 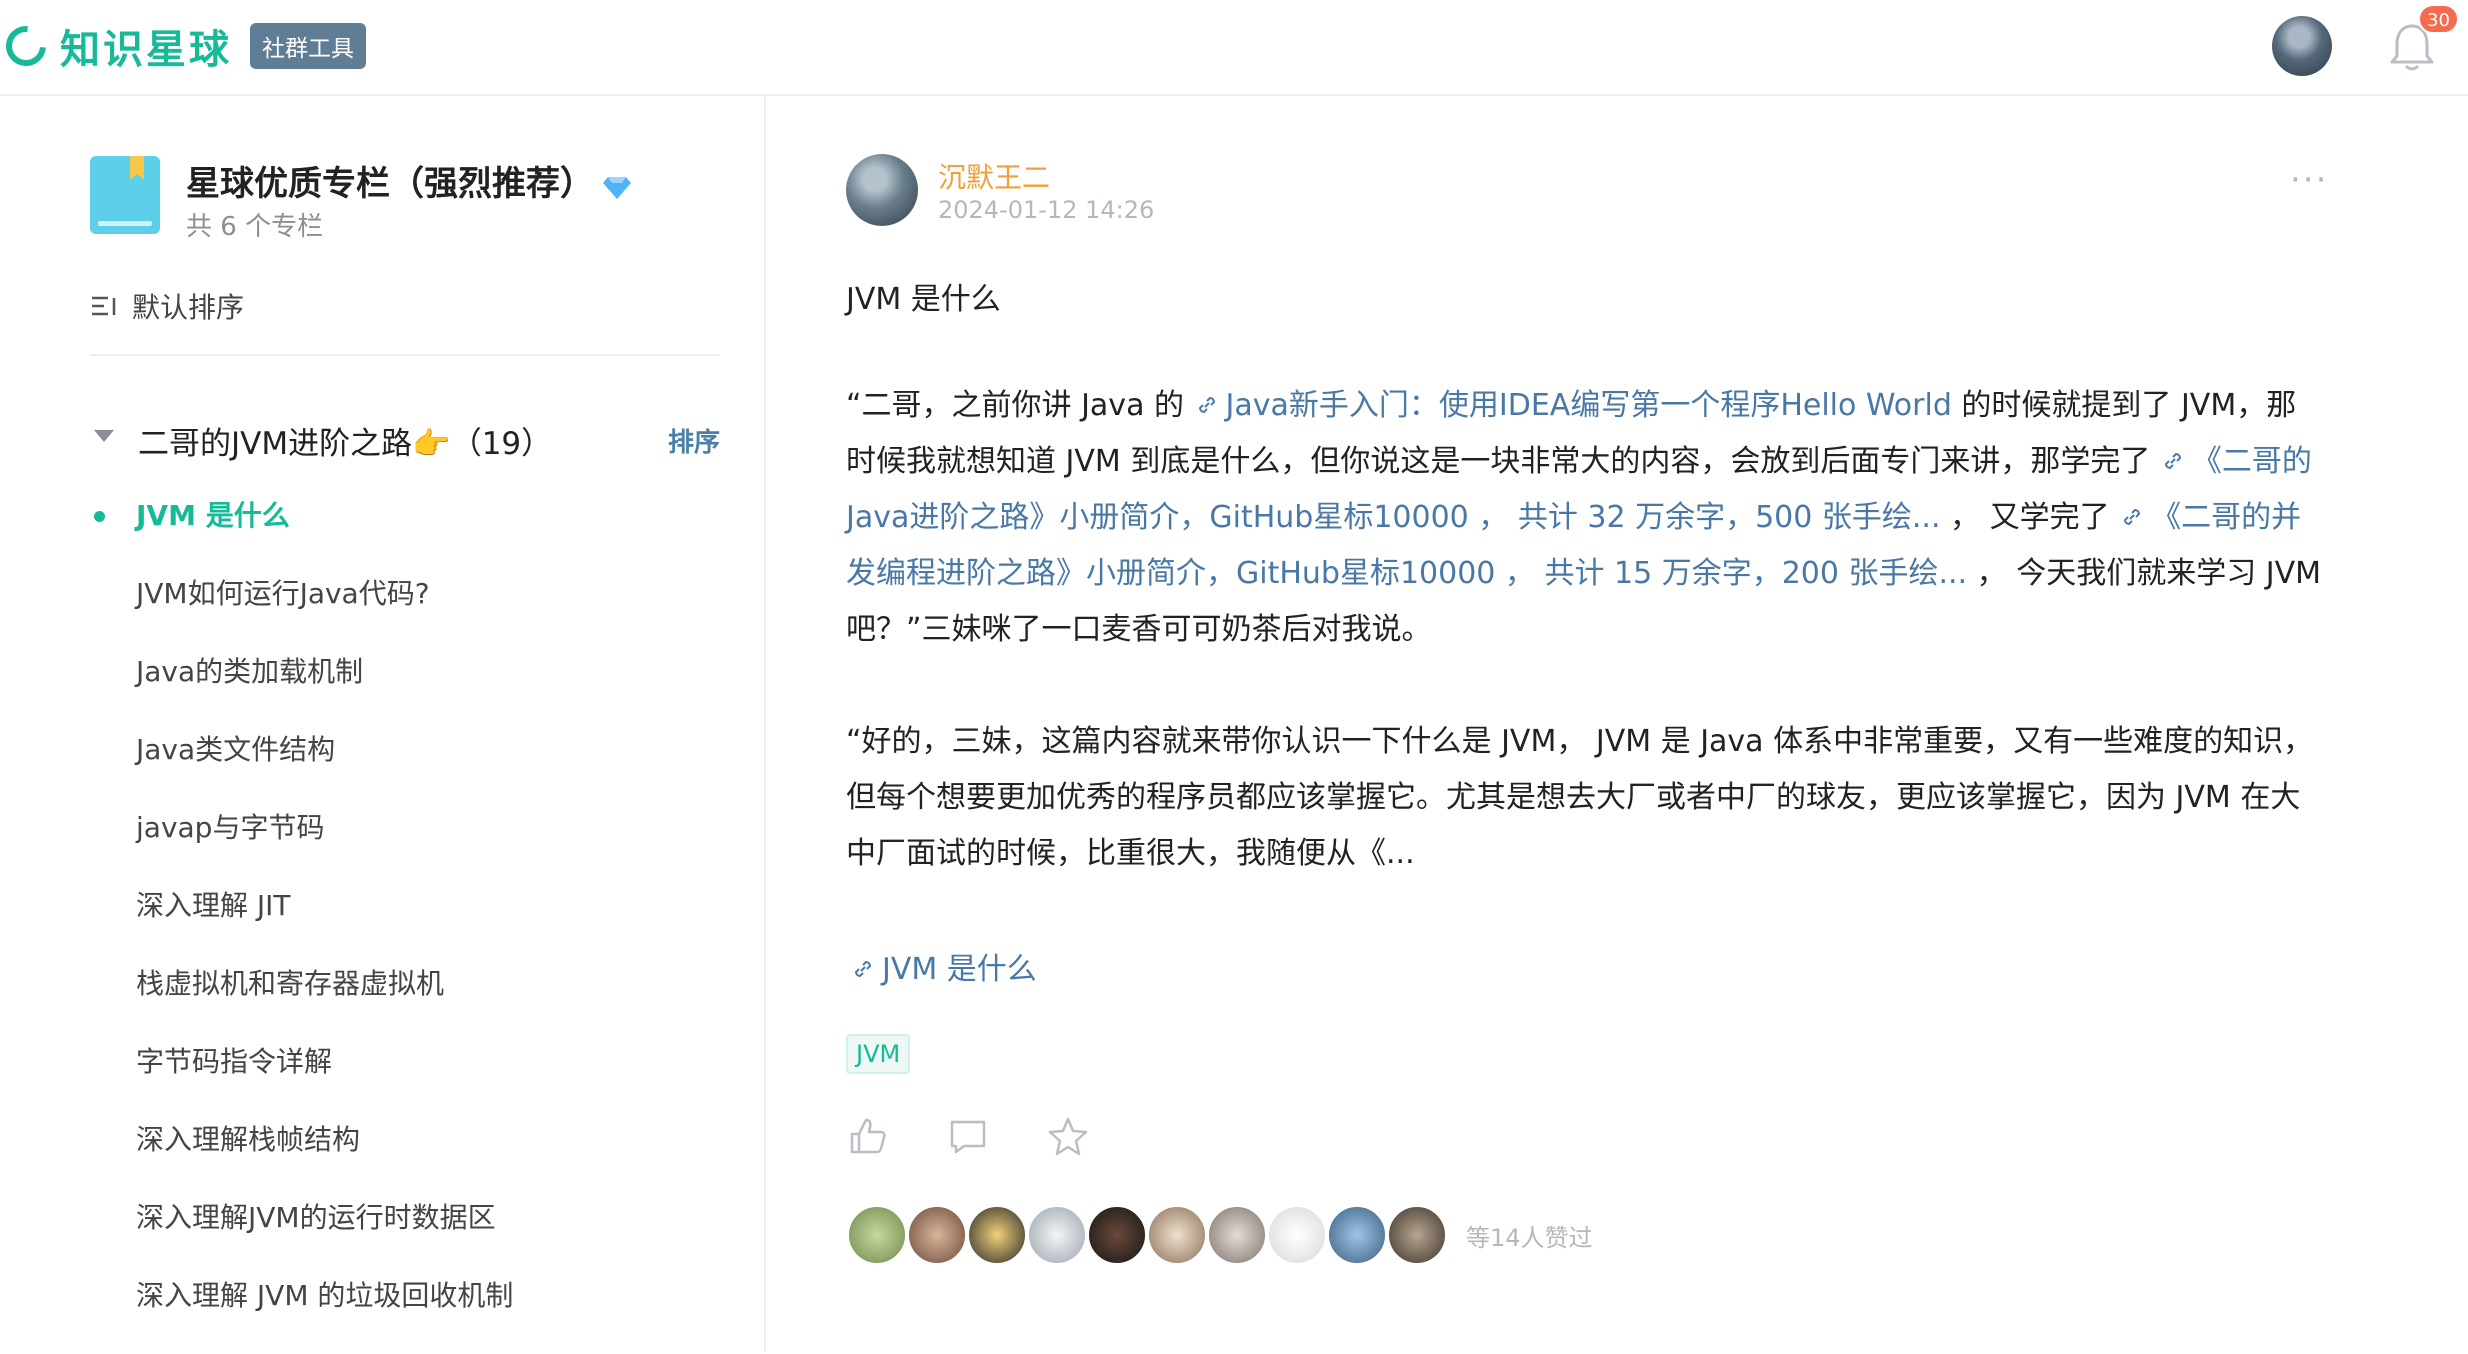 I want to click on list-item: 栈虚拟机和寄存器虚拟机, so click(x=405, y=1003).